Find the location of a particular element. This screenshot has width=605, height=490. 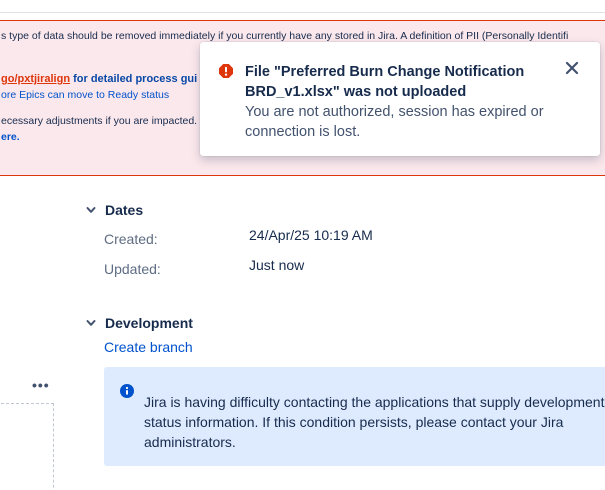

more-actions-button: ••• is located at coordinates (41, 385).